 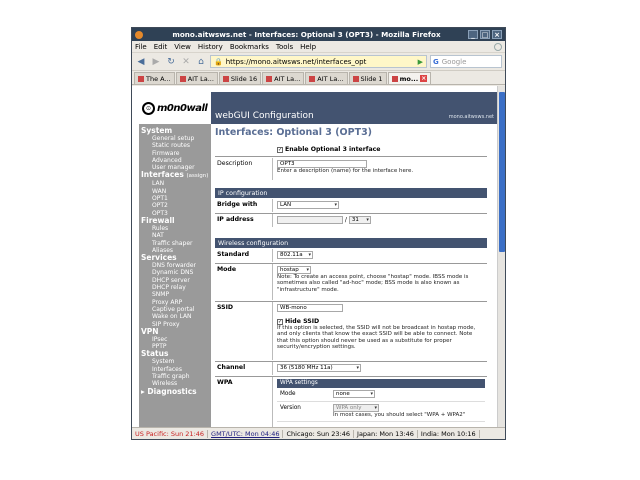 What do you see at coordinates (201, 62) in the screenshot?
I see `home-icon: ⌂` at bounding box center [201, 62].